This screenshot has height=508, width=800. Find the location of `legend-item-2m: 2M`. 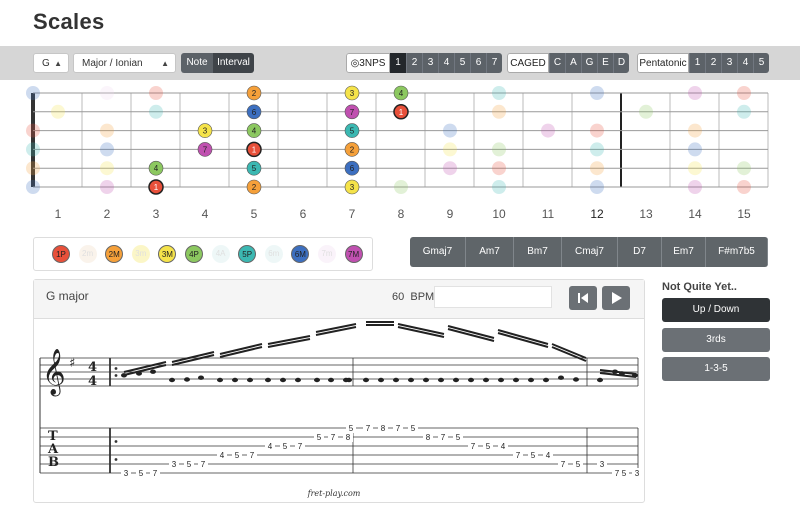

legend-item-2m: 2M is located at coordinates (114, 254).